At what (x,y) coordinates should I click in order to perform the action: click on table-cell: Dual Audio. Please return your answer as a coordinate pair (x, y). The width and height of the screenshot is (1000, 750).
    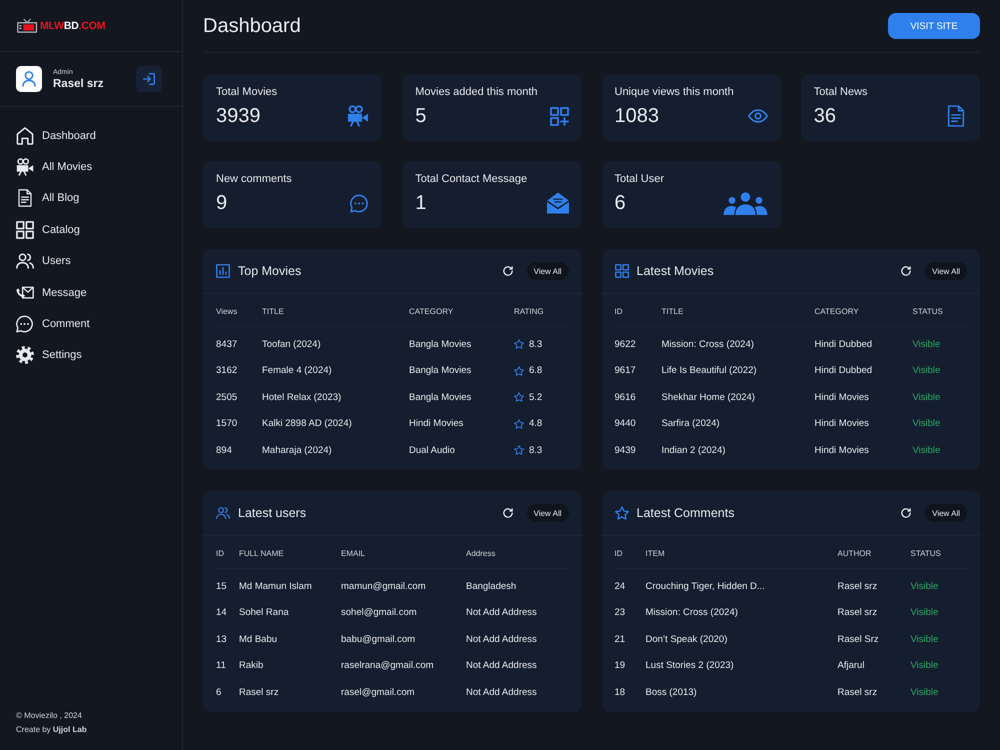
    Looking at the image, I should click on (432, 450).